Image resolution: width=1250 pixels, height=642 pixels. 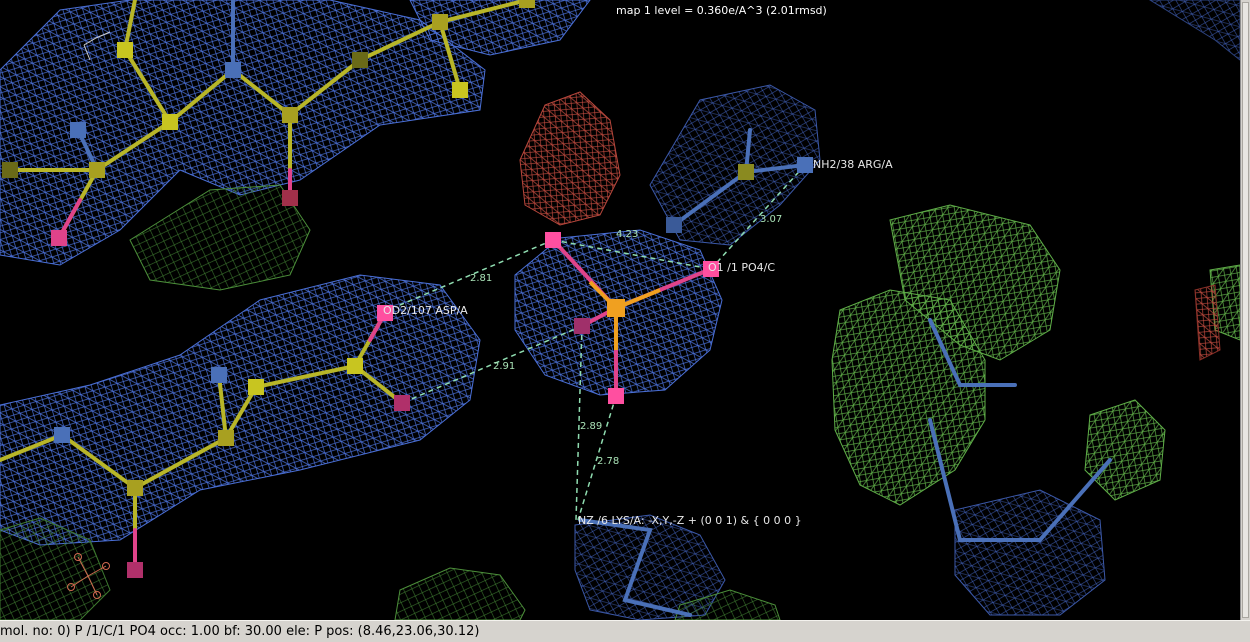 I want to click on distance-label: 2.91, so click(x=504, y=366).